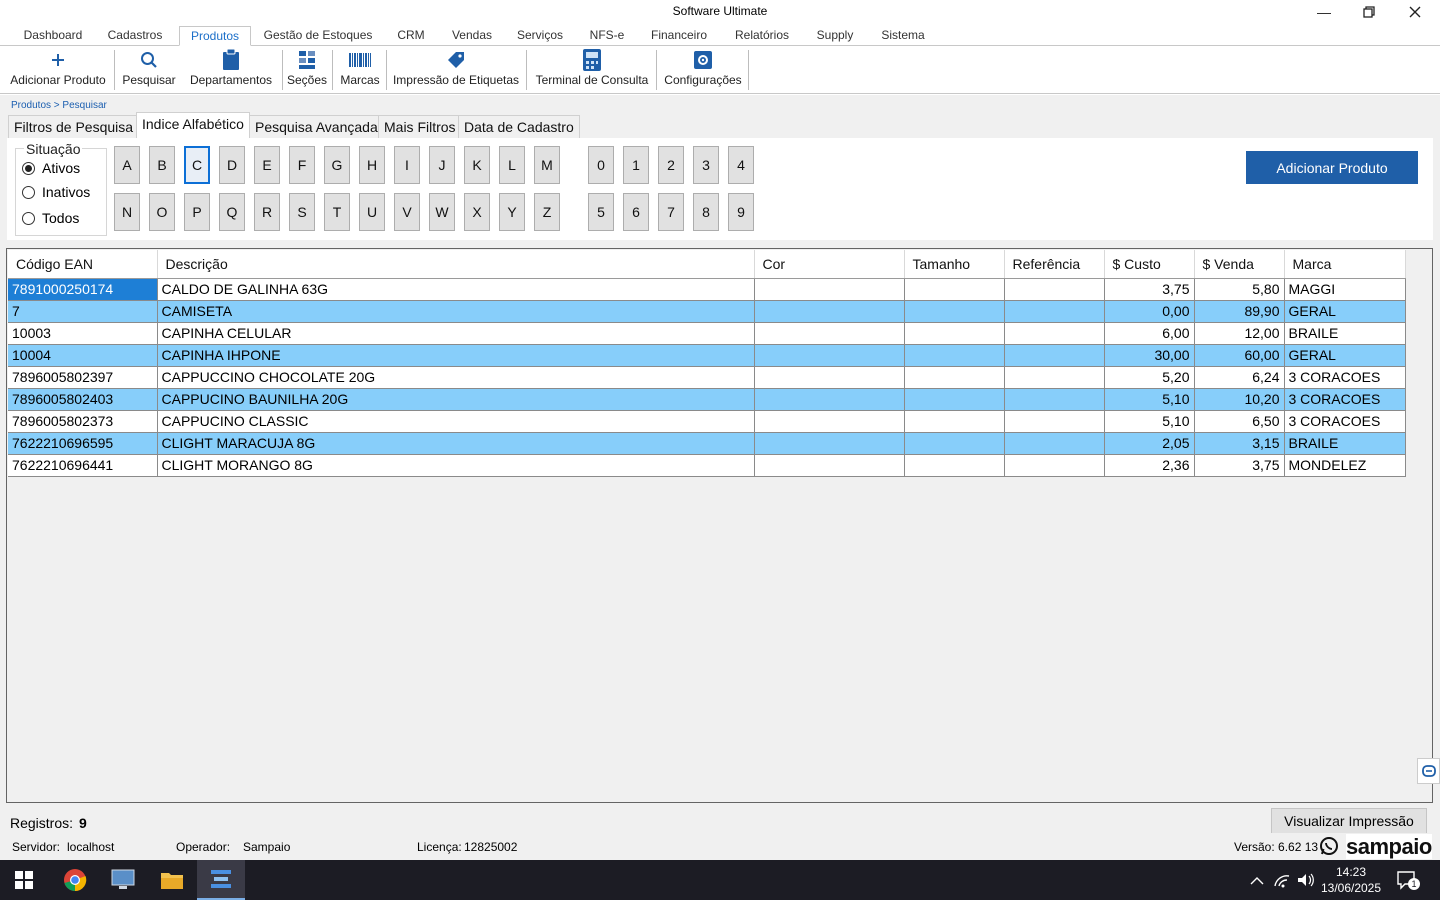 Image resolution: width=1440 pixels, height=900 pixels. Describe the element at coordinates (1345, 311) in the screenshot. I see `table-cell: GERAL` at that location.